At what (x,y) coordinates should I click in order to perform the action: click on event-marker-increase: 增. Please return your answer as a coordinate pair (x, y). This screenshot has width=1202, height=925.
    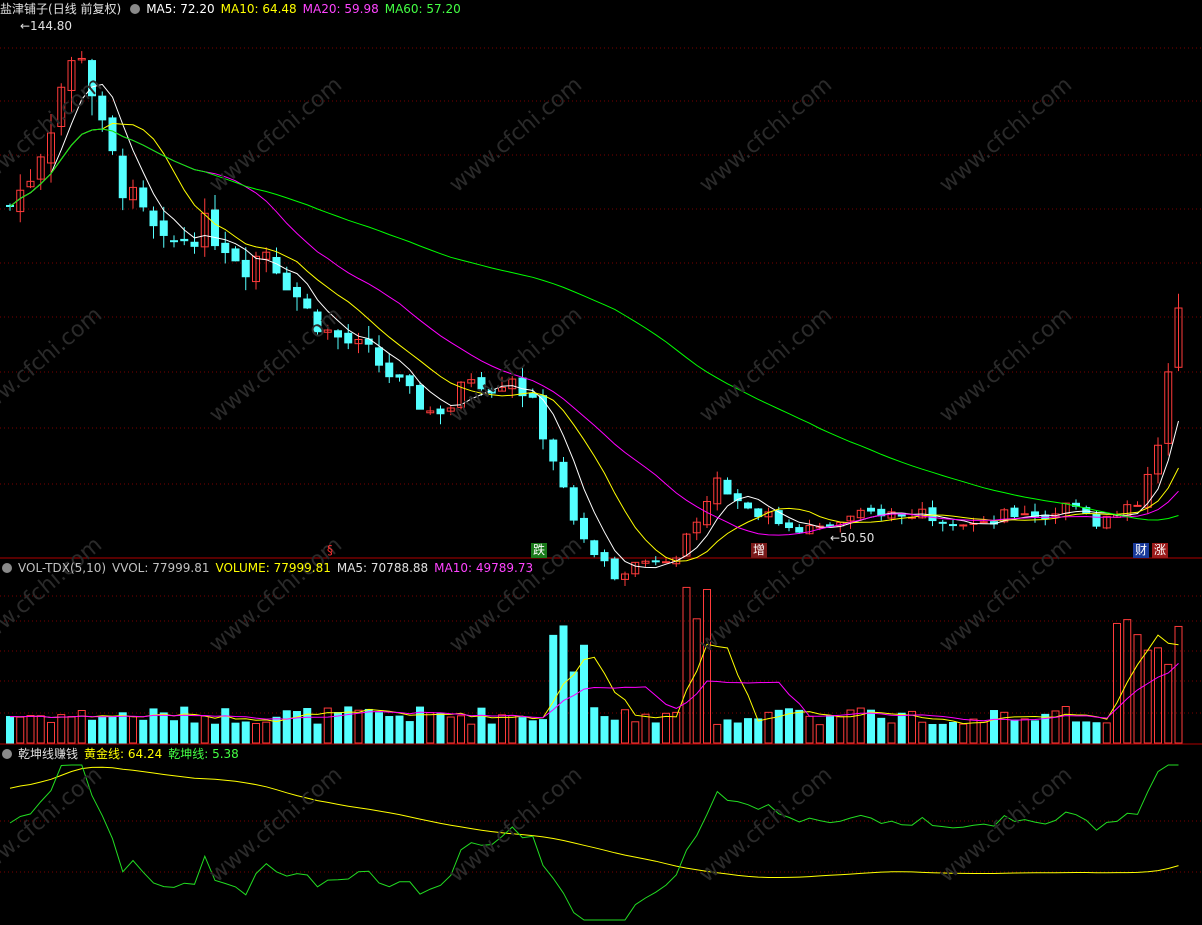
    Looking at the image, I should click on (759, 550).